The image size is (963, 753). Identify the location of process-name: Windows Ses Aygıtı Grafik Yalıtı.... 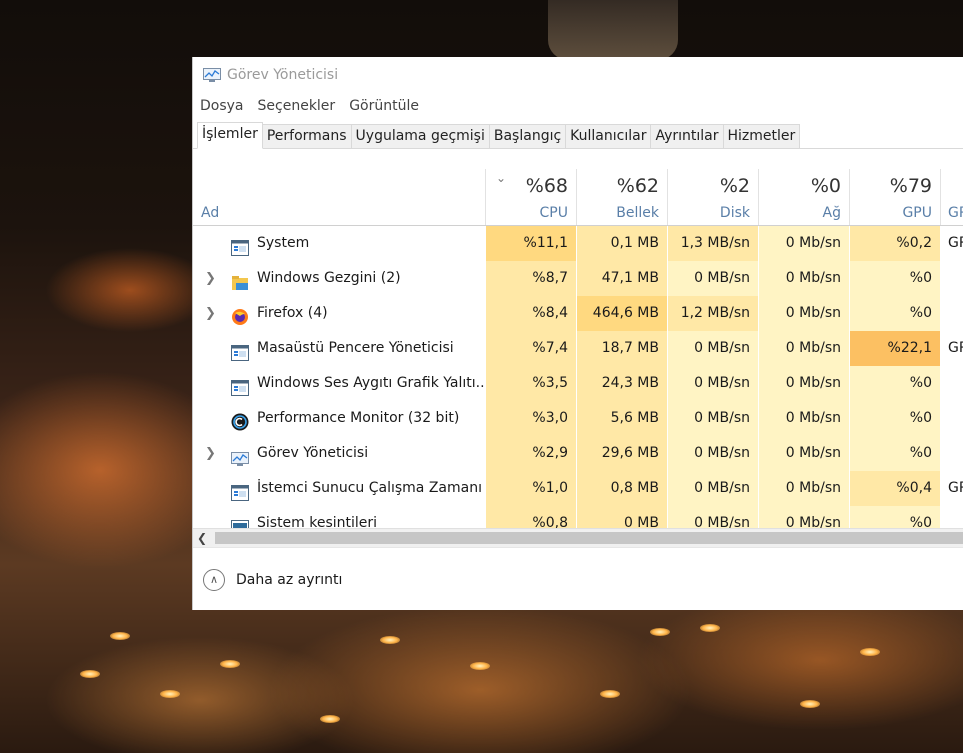
(371, 383).